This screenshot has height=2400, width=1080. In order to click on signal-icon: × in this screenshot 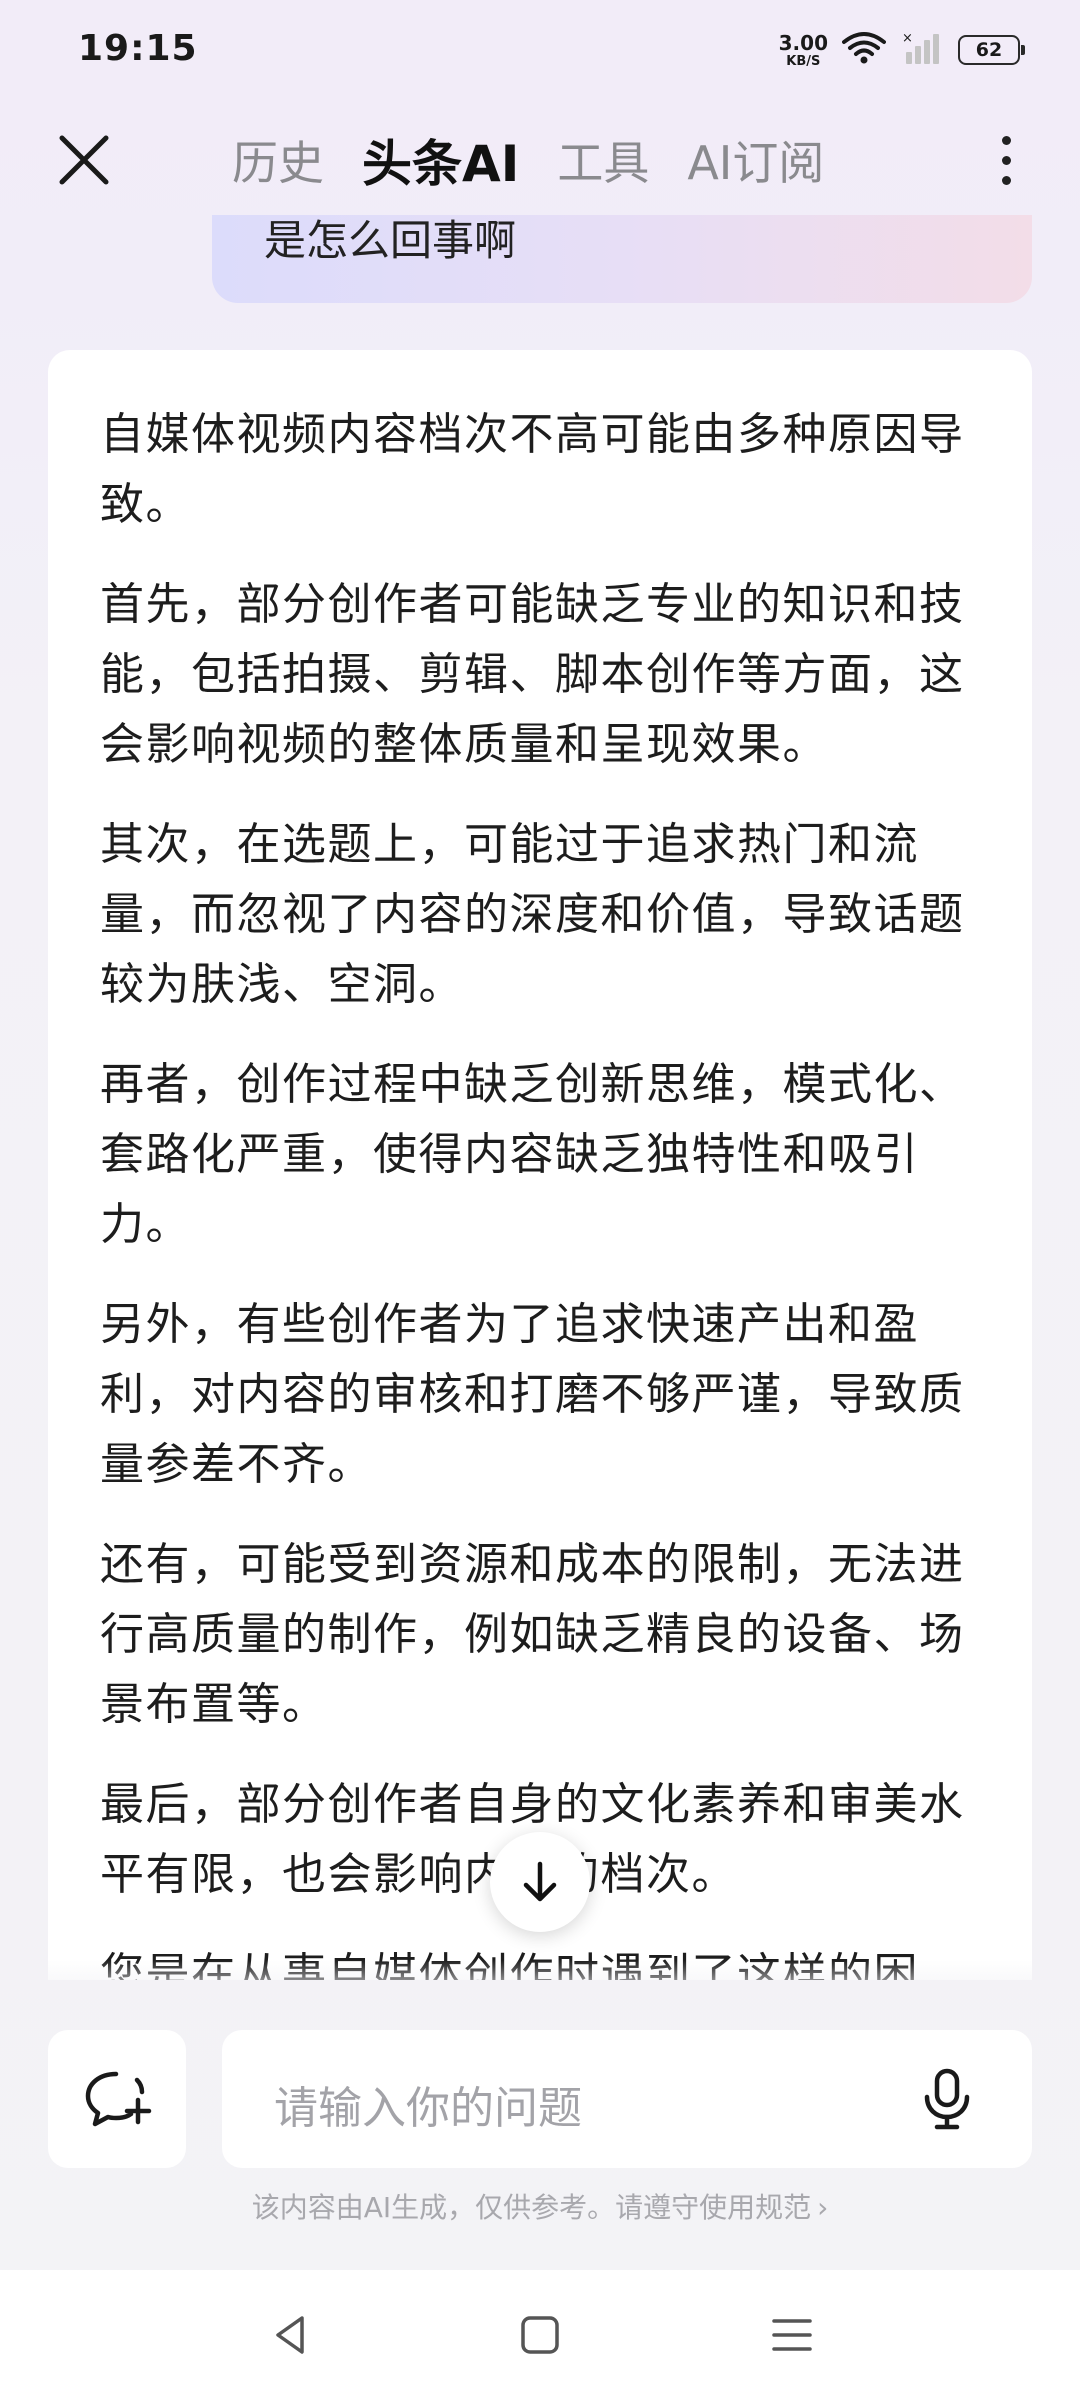, I will do `click(922, 50)`.